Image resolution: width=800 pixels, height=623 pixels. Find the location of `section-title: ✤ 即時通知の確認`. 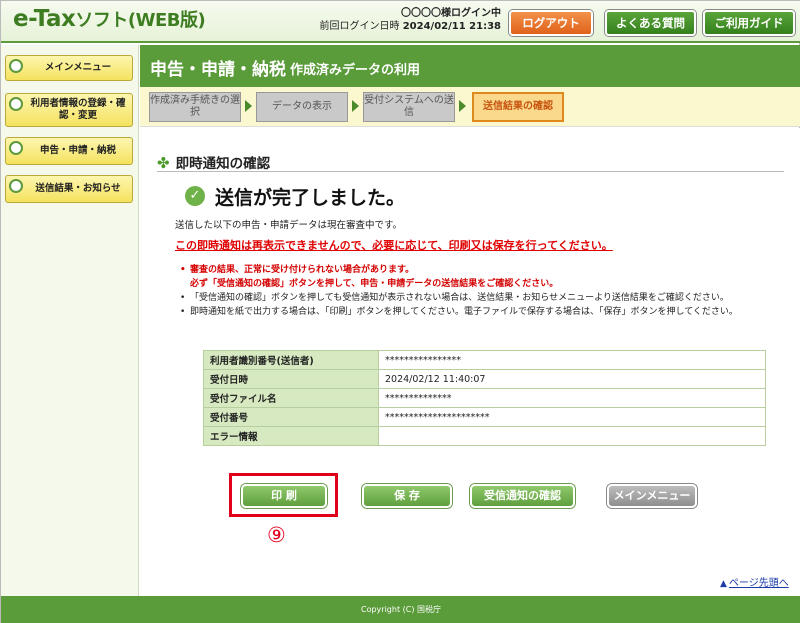

section-title: ✤ 即時通知の確認 is located at coordinates (213, 162).